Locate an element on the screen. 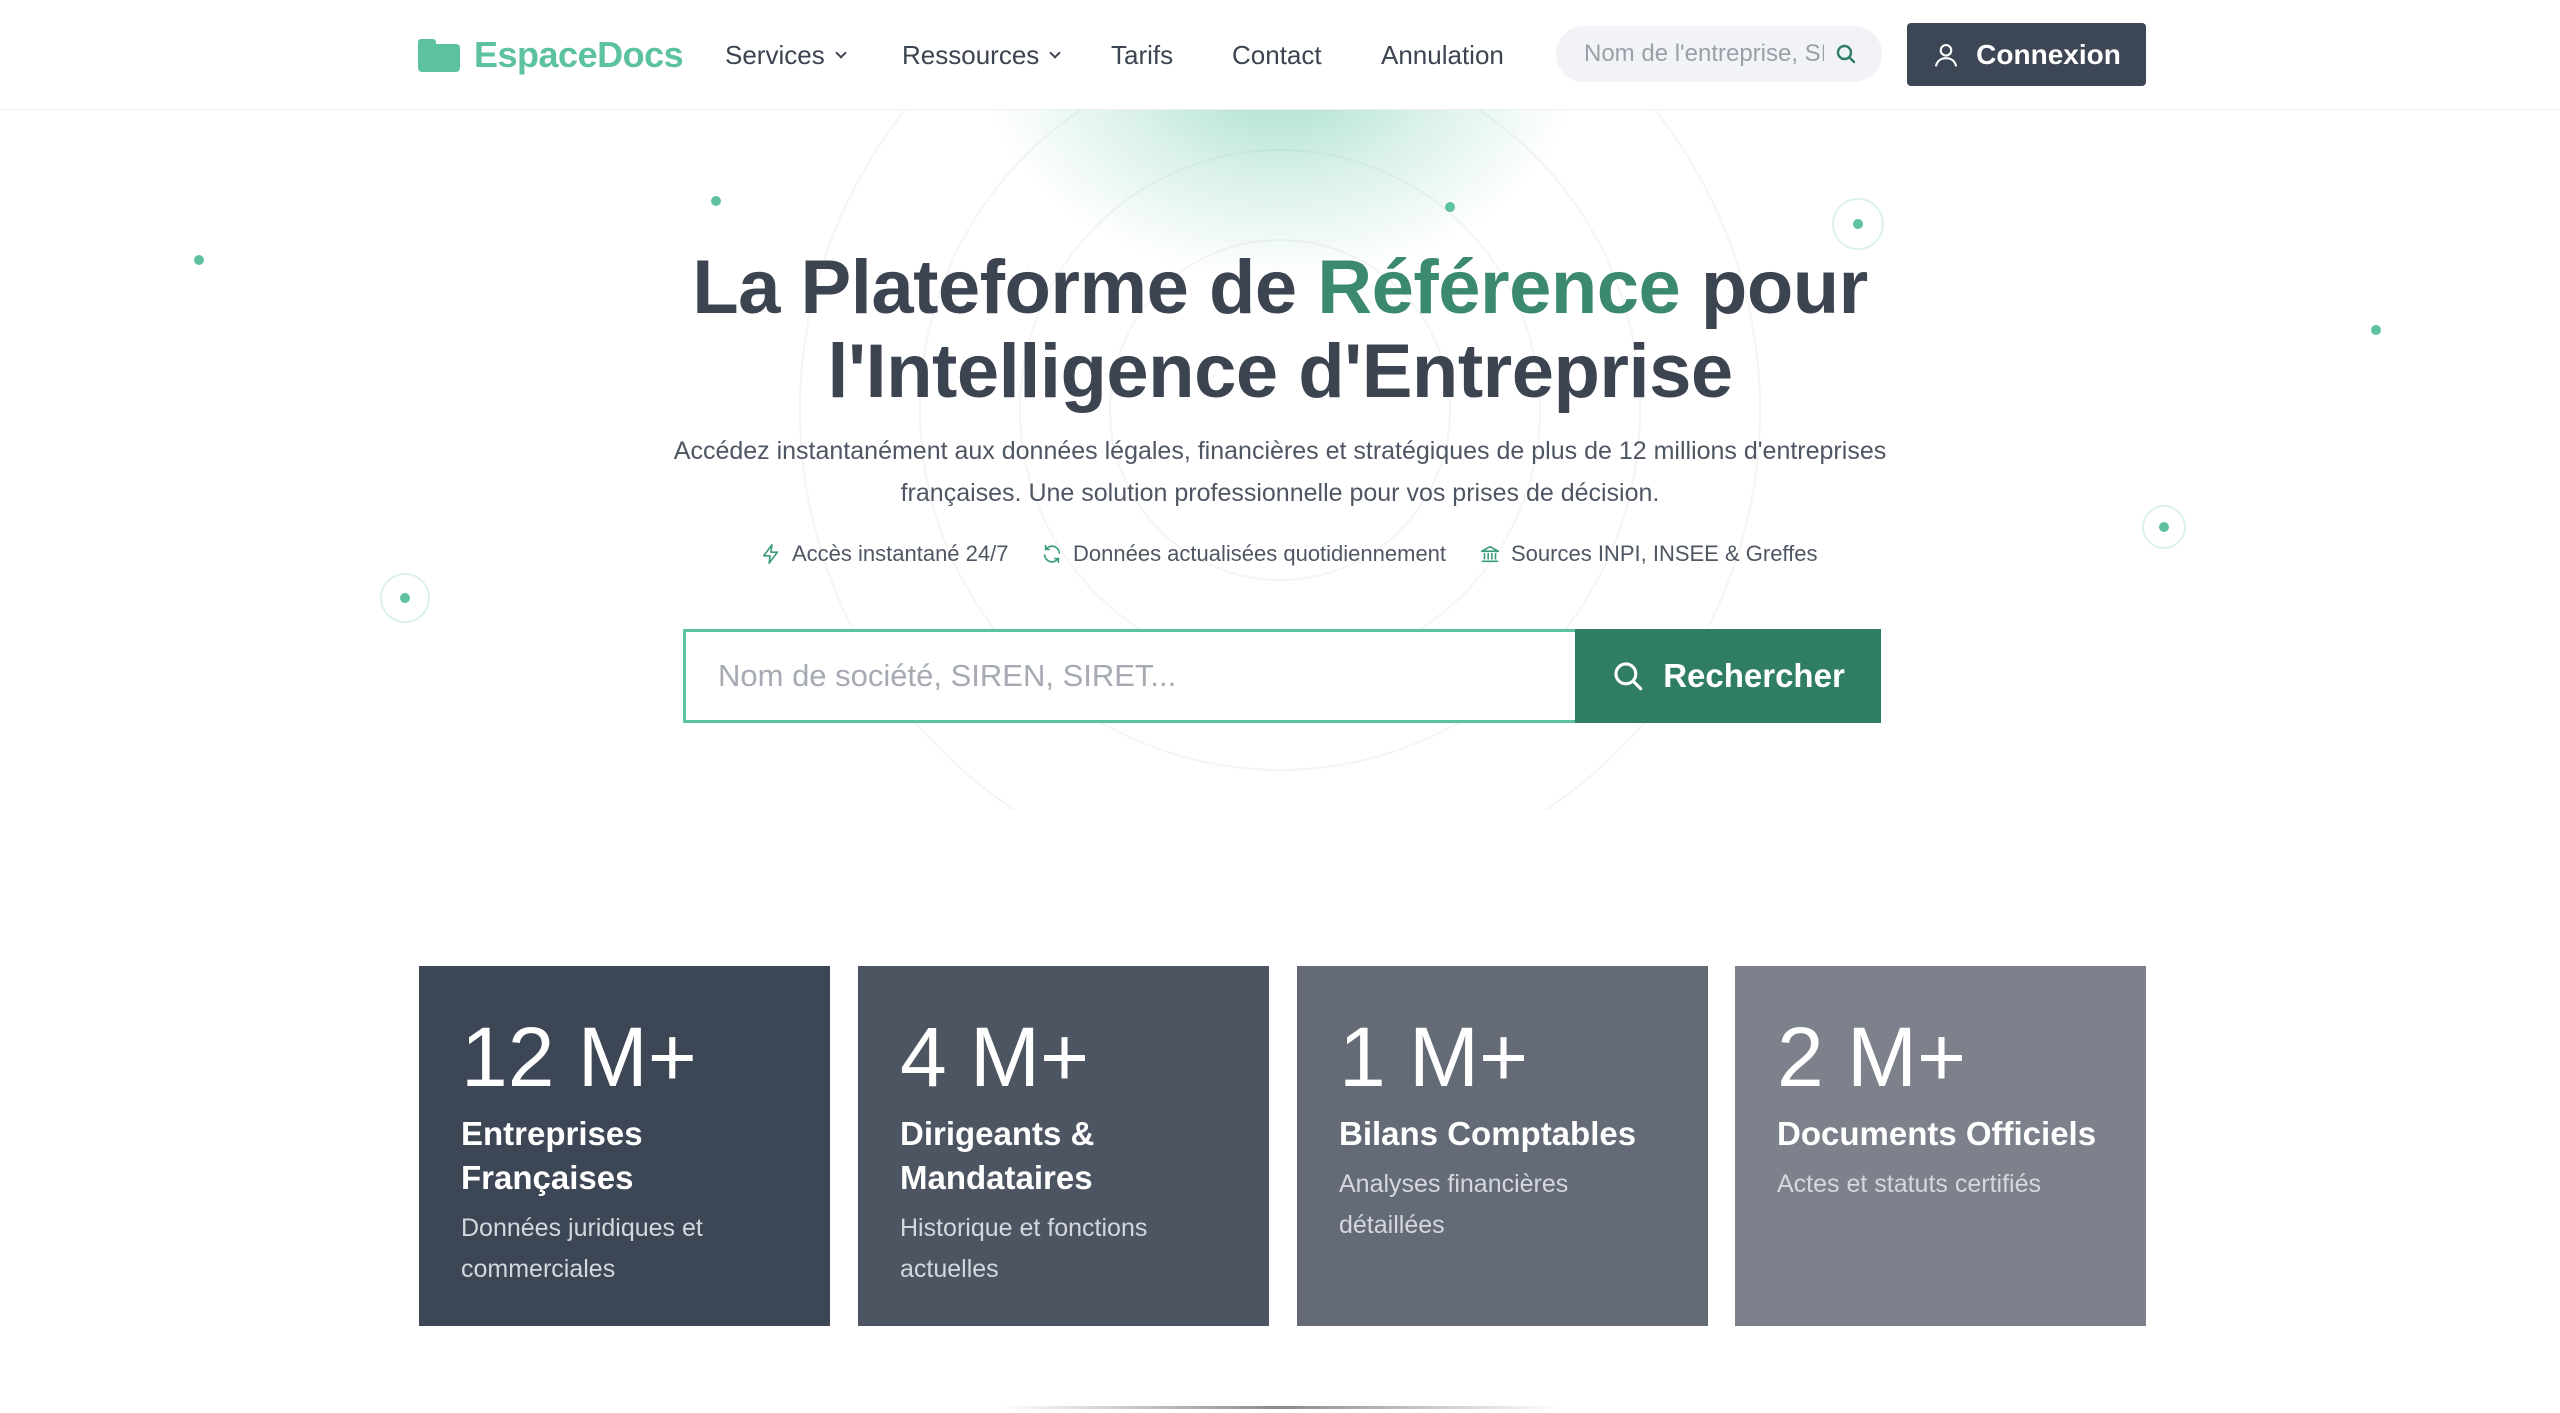 The image size is (2560, 1413). nav-item-ressources: Ressources is located at coordinates (981, 55).